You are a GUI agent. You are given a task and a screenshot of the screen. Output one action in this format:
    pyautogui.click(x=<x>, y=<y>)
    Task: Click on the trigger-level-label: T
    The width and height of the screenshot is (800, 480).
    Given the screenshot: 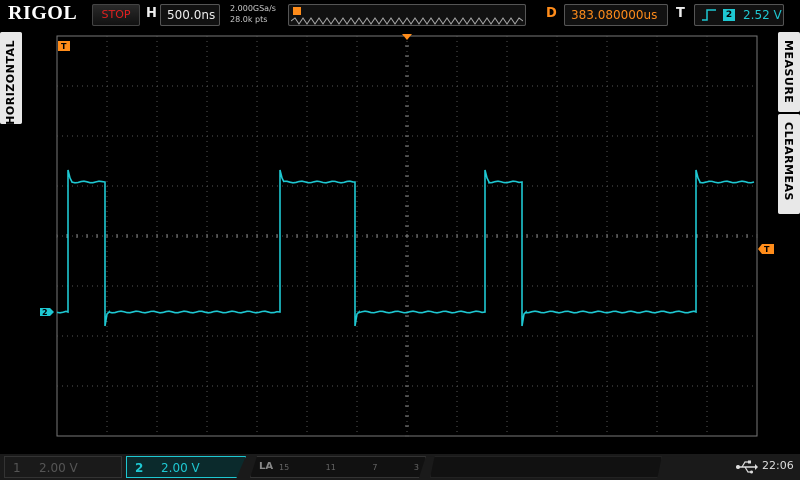 What is the action you would take?
    pyautogui.click(x=767, y=249)
    